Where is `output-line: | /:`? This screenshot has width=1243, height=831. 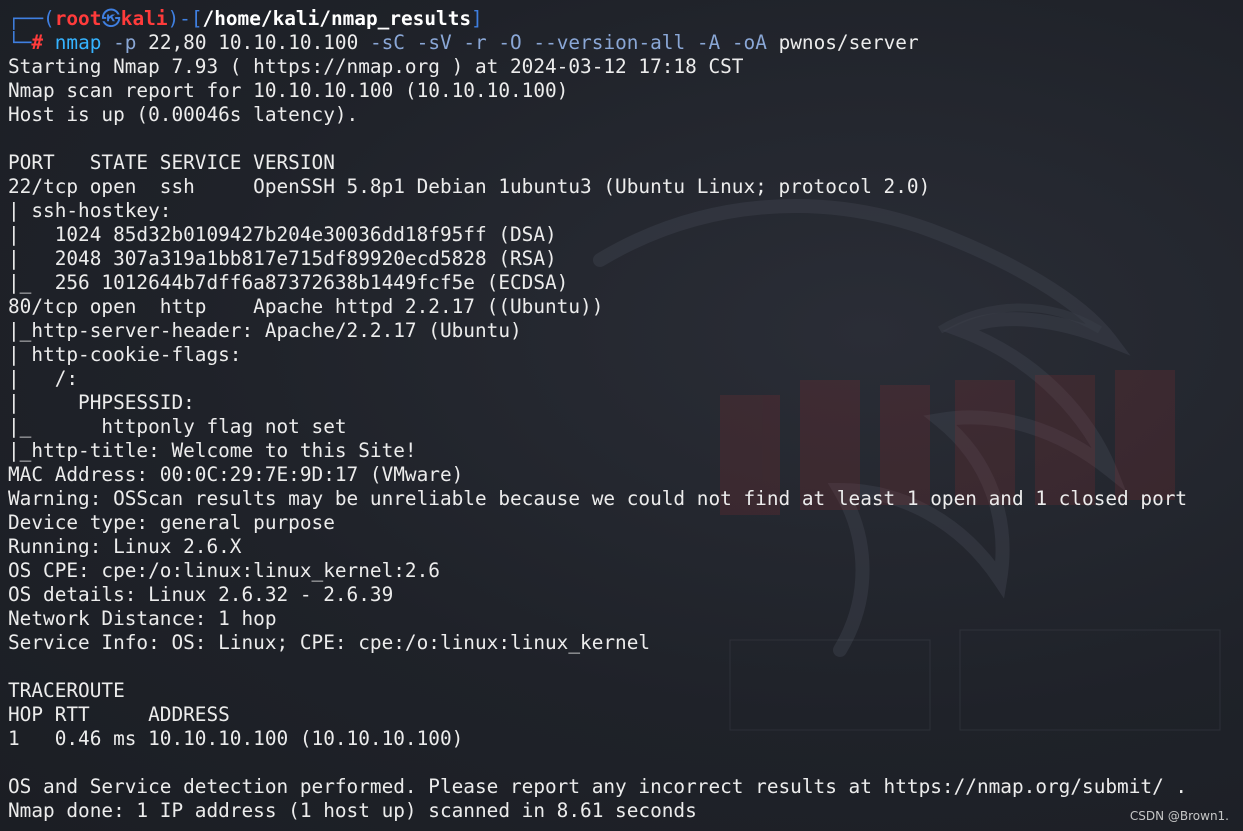
output-line: | /: is located at coordinates (49, 378).